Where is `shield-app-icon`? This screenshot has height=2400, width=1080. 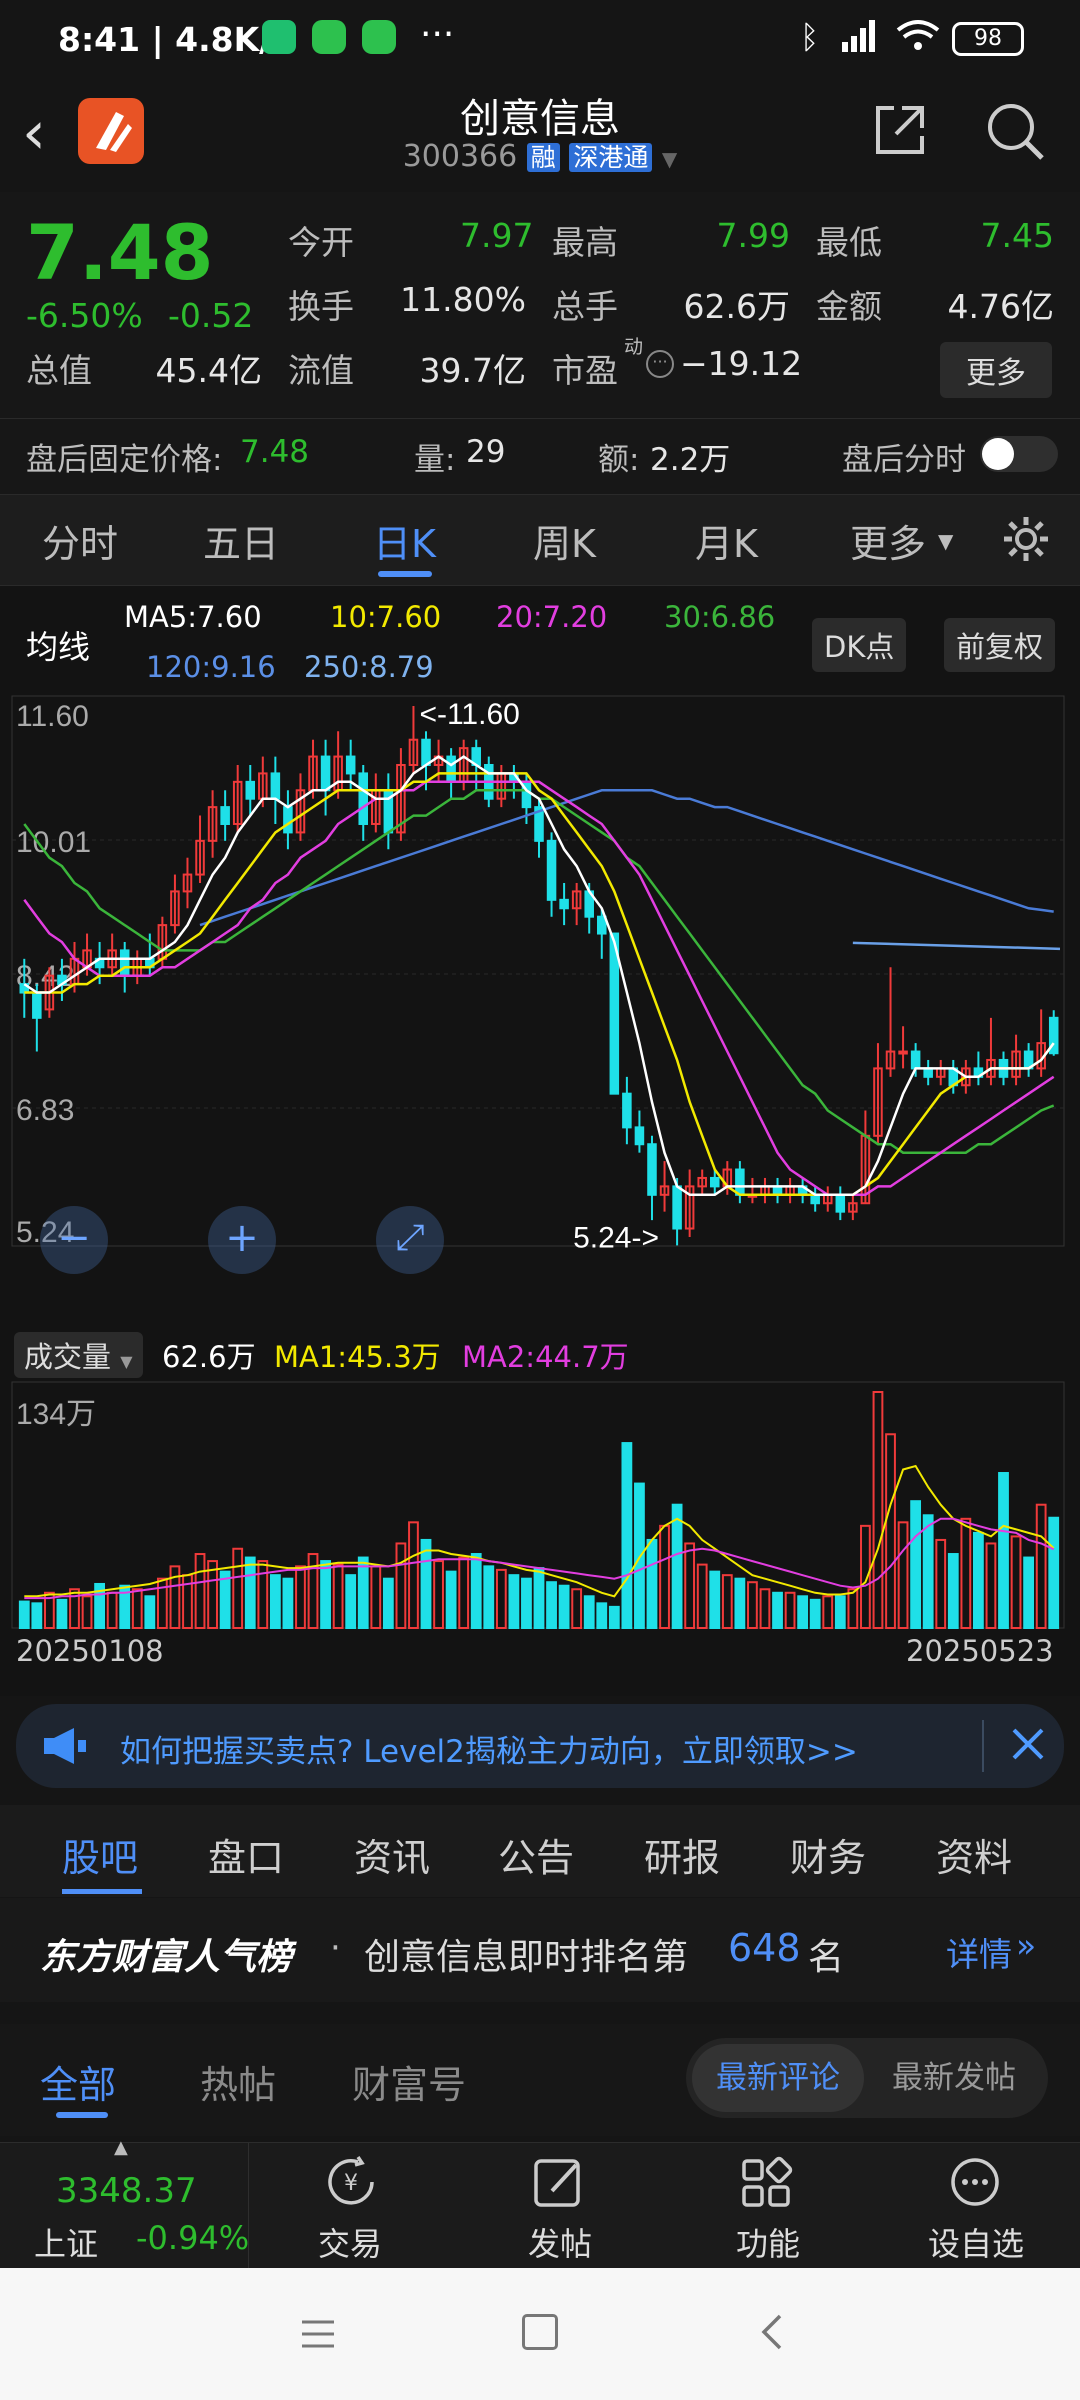 shield-app-icon is located at coordinates (279, 37).